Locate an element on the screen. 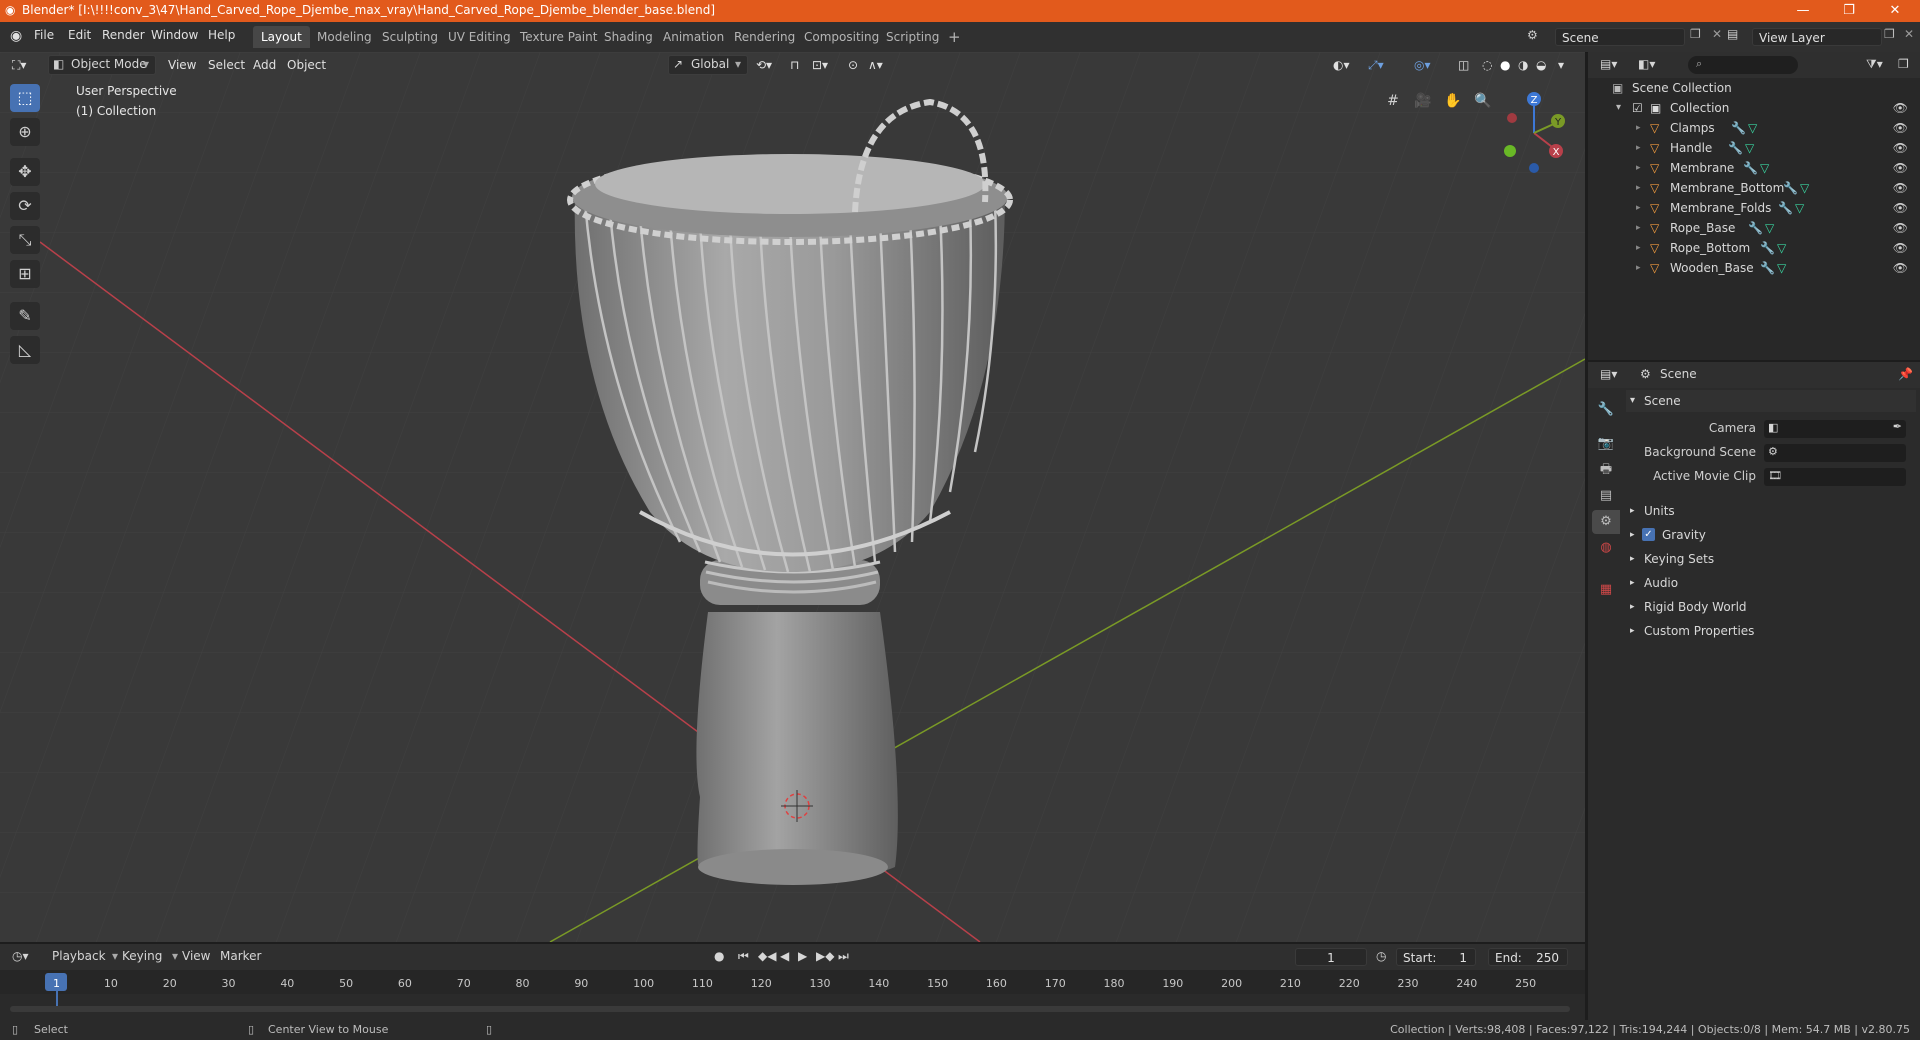 The height and width of the screenshot is (1040, 1920). tab-uv-editing: UV Editing is located at coordinates (479, 37).